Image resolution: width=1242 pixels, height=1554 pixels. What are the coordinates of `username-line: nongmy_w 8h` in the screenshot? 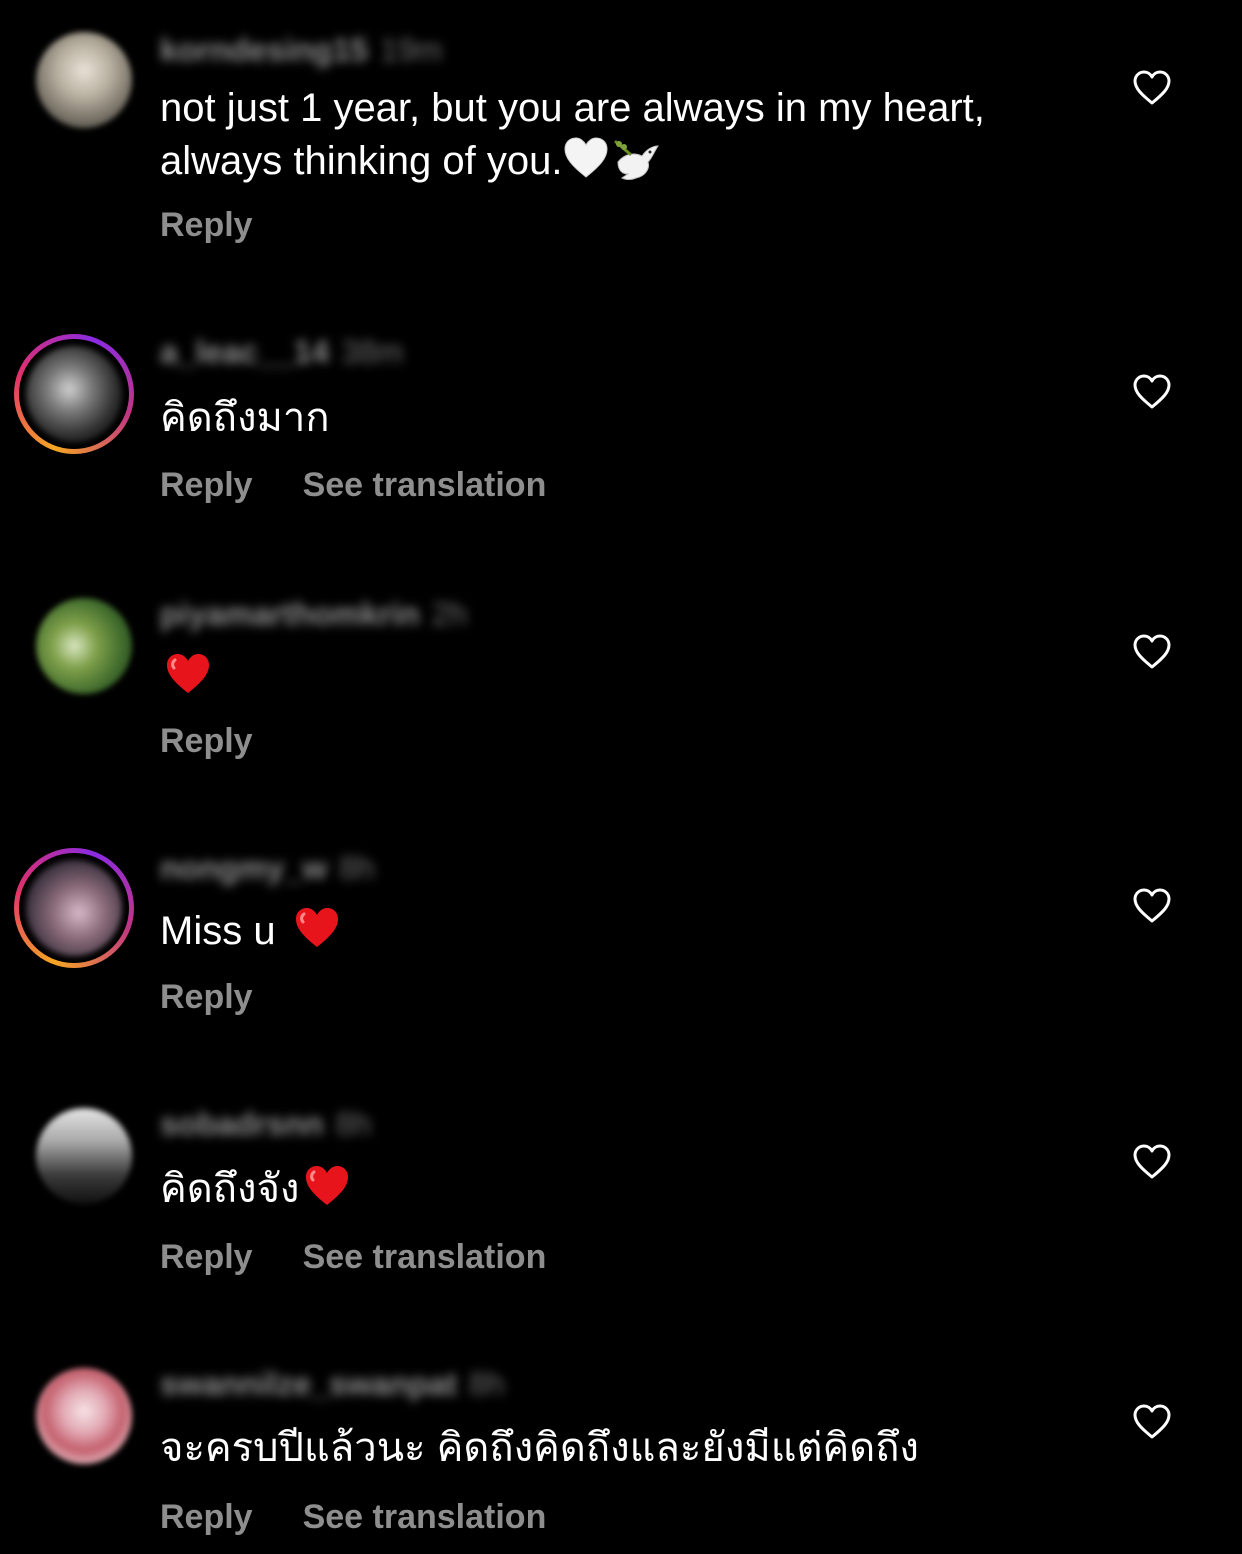 It's located at (267, 868).